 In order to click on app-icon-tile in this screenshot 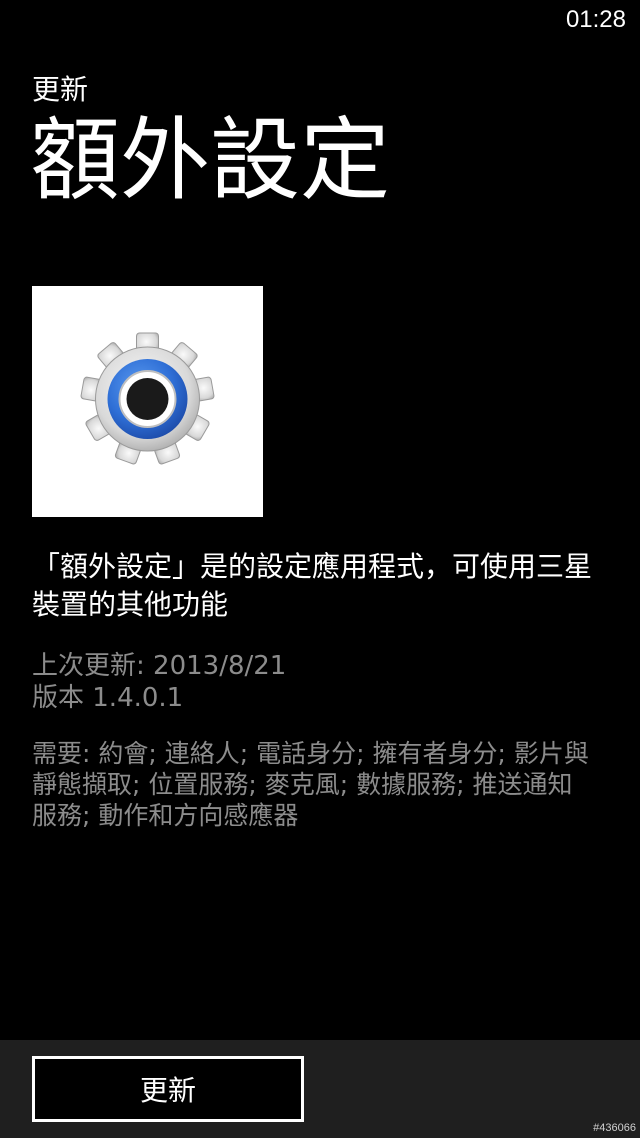, I will do `click(147, 401)`.